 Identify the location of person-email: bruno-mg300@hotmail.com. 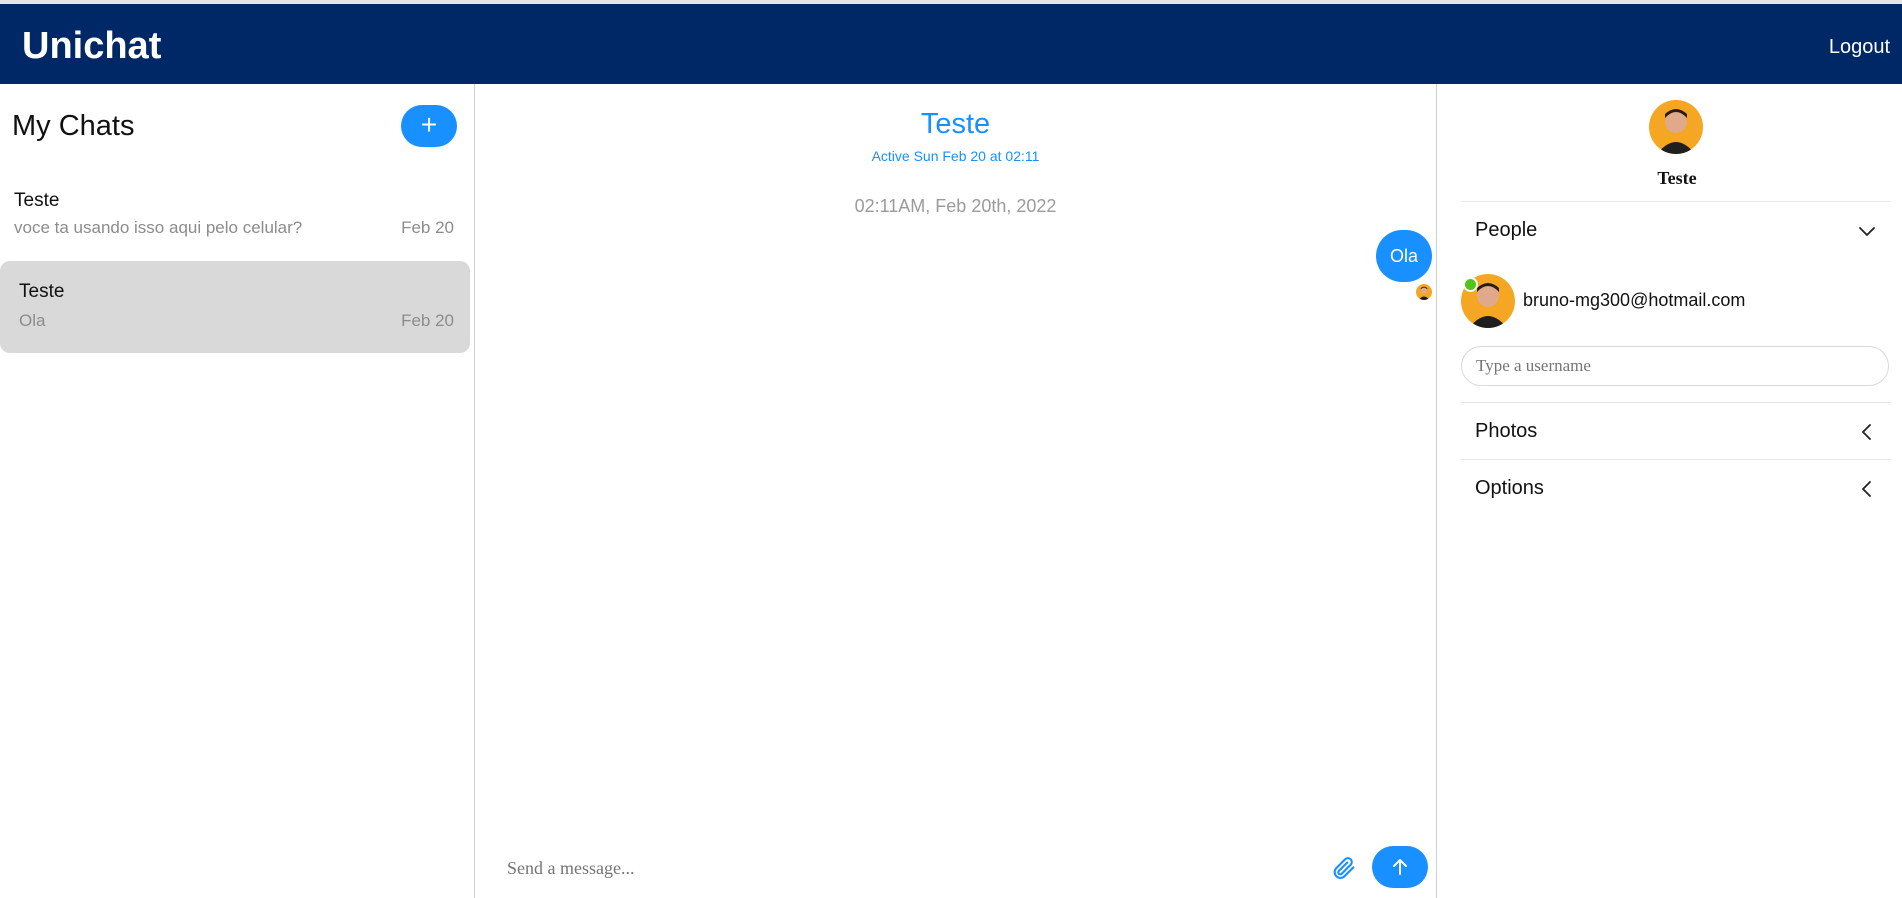
(1634, 300).